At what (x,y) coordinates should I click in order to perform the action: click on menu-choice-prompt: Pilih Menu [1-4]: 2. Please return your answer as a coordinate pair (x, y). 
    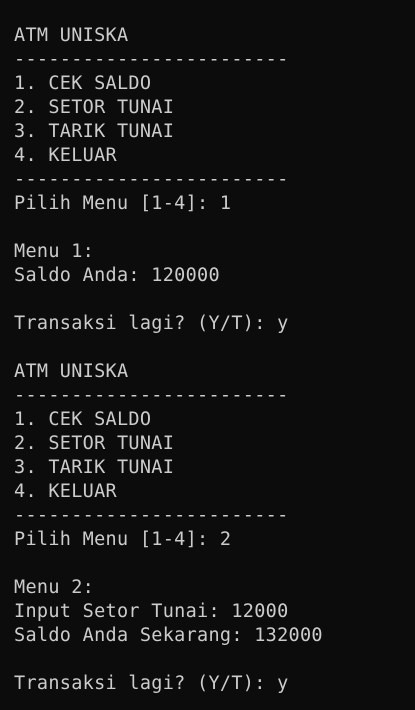
    Looking at the image, I should click on (123, 539).